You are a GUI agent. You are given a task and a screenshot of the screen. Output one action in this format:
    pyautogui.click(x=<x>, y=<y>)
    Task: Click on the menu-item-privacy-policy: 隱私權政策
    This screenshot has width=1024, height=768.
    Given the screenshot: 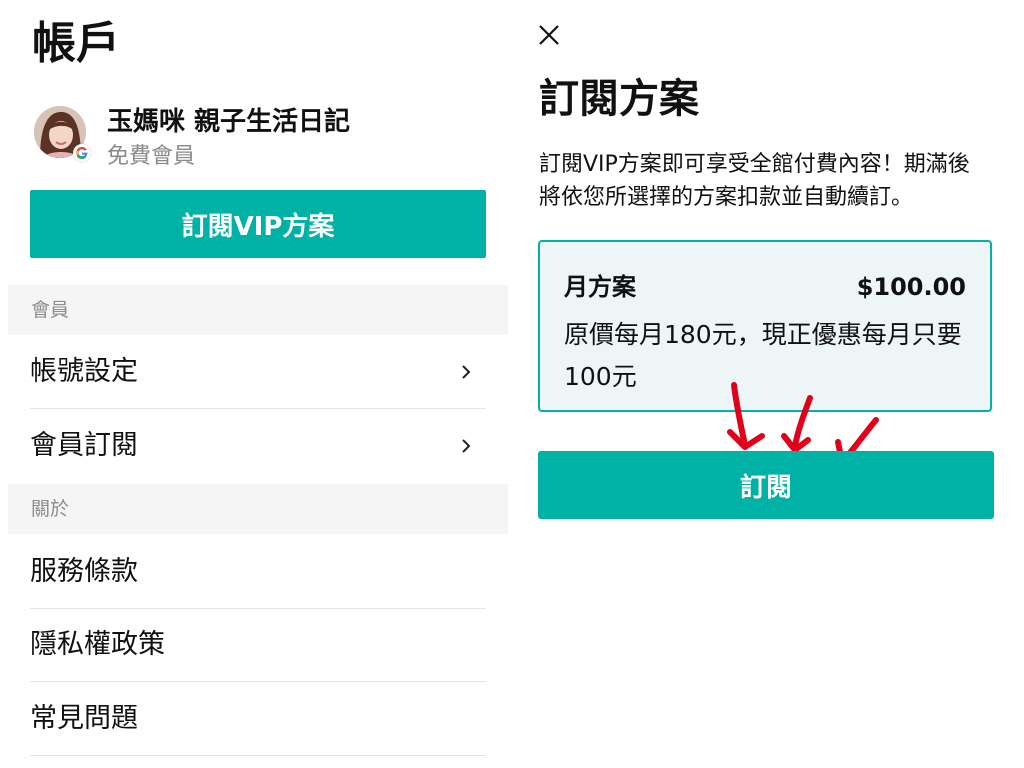 What is the action you would take?
    pyautogui.click(x=258, y=645)
    